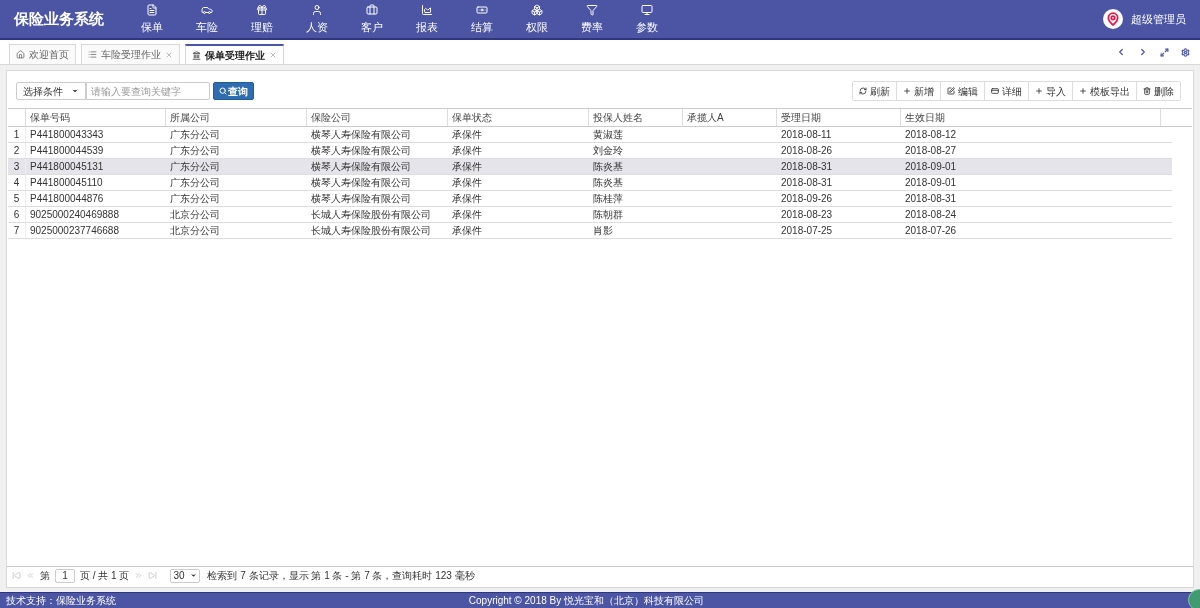  What do you see at coordinates (316, 10) in the screenshot?
I see `person-icon` at bounding box center [316, 10].